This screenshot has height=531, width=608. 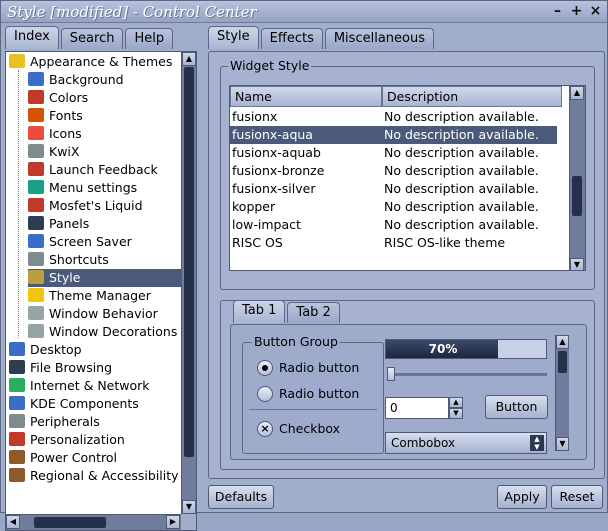 What do you see at coordinates (393, 153) in the screenshot?
I see `style-list-row: fusionx-aquab No description available.` at bounding box center [393, 153].